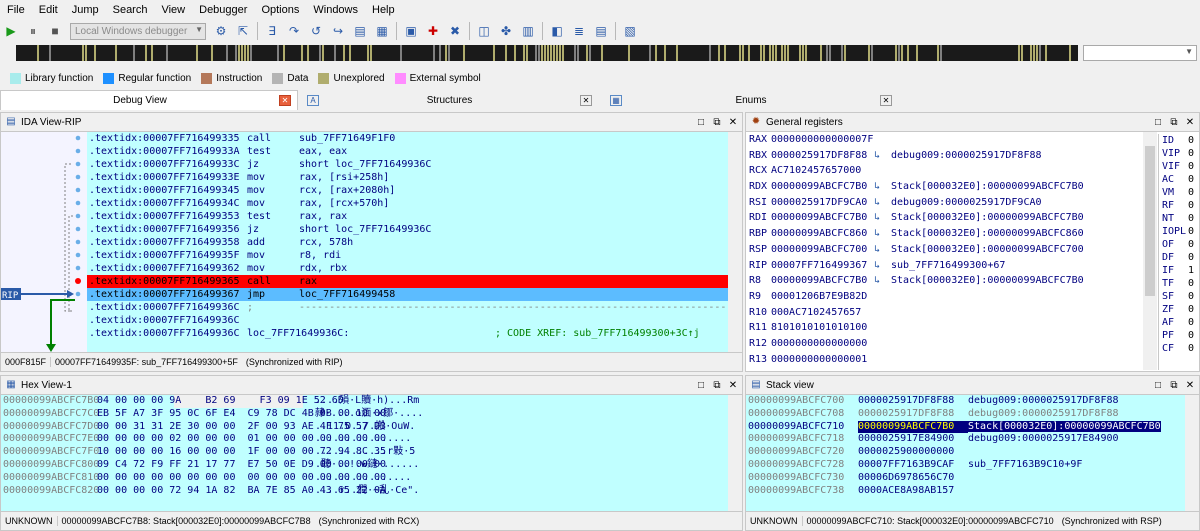 The width and height of the screenshot is (1200, 531). What do you see at coordinates (752, 100) in the screenshot?
I see `tab-enums: ▦ Enums ✕` at bounding box center [752, 100].